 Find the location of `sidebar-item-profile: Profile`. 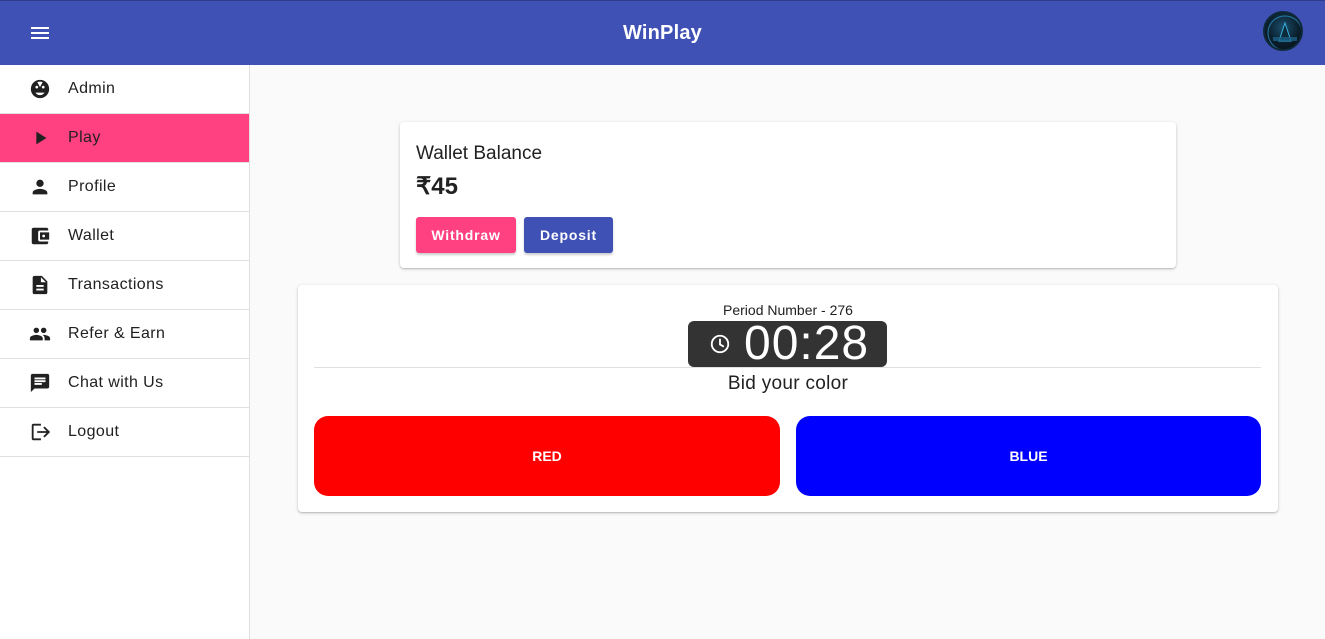

sidebar-item-profile: Profile is located at coordinates (124, 187).